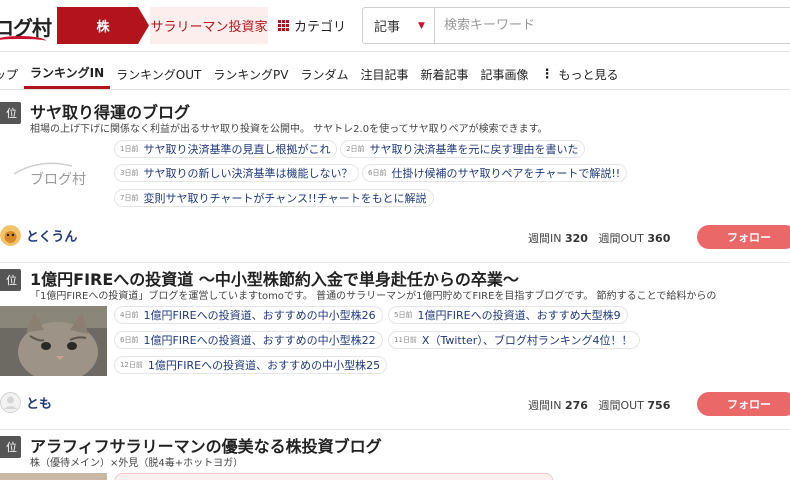 The height and width of the screenshot is (480, 790). I want to click on post-age: 4日前, so click(129, 315).